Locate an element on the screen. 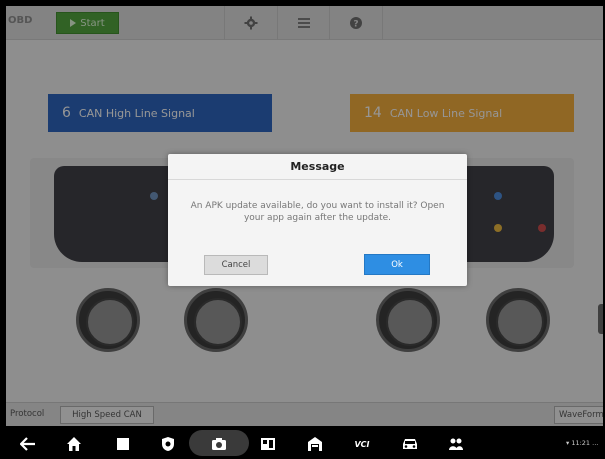  vehicle-button is located at coordinates (410, 444).